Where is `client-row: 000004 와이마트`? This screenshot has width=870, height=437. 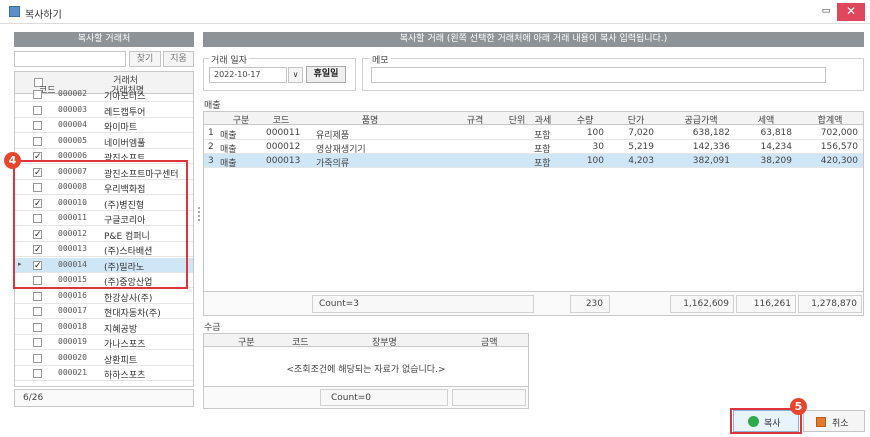
client-row: 000004 와이마트 is located at coordinates (104, 125).